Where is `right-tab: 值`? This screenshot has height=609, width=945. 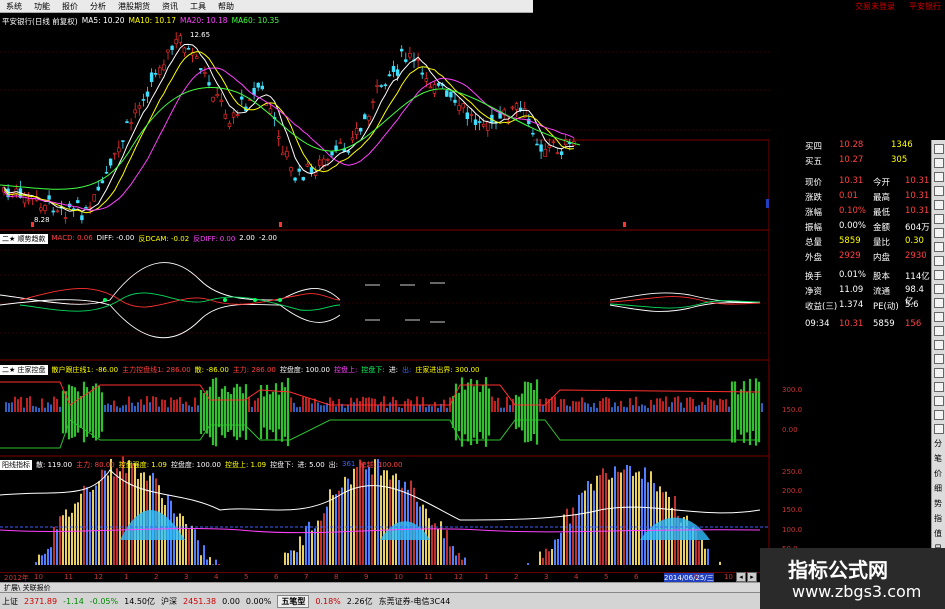
right-tab: 值 is located at coordinates (938, 533).